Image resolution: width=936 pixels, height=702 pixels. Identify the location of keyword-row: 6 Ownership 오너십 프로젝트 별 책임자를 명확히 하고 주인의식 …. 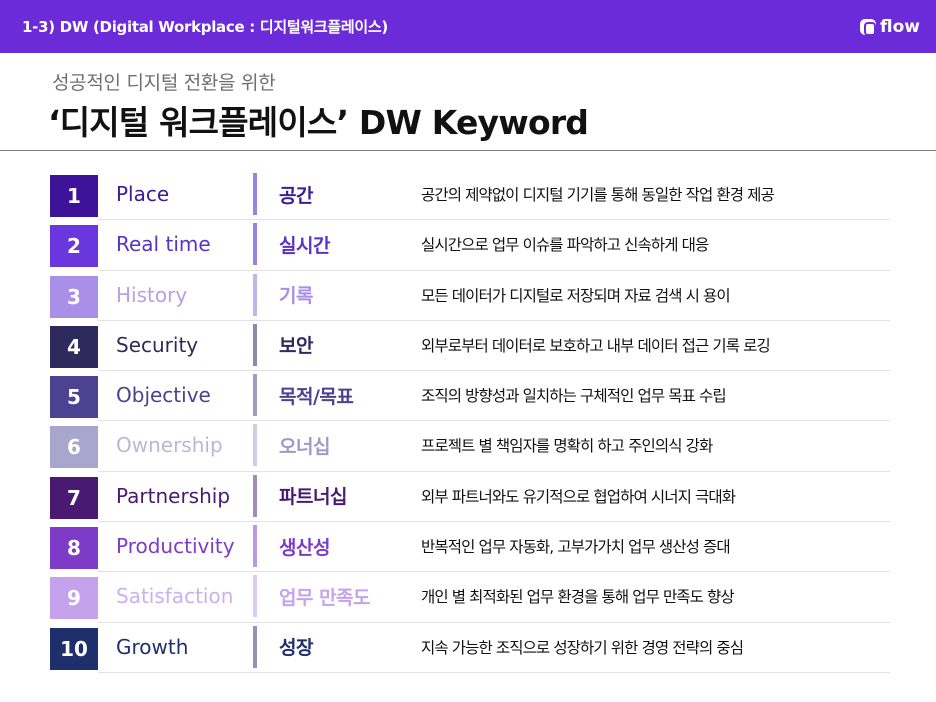
(470, 447).